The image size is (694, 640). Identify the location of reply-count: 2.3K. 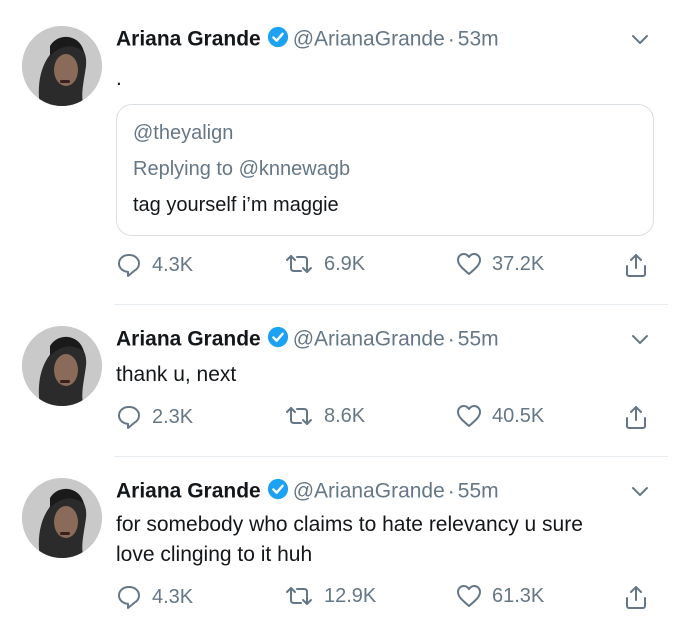
(173, 416).